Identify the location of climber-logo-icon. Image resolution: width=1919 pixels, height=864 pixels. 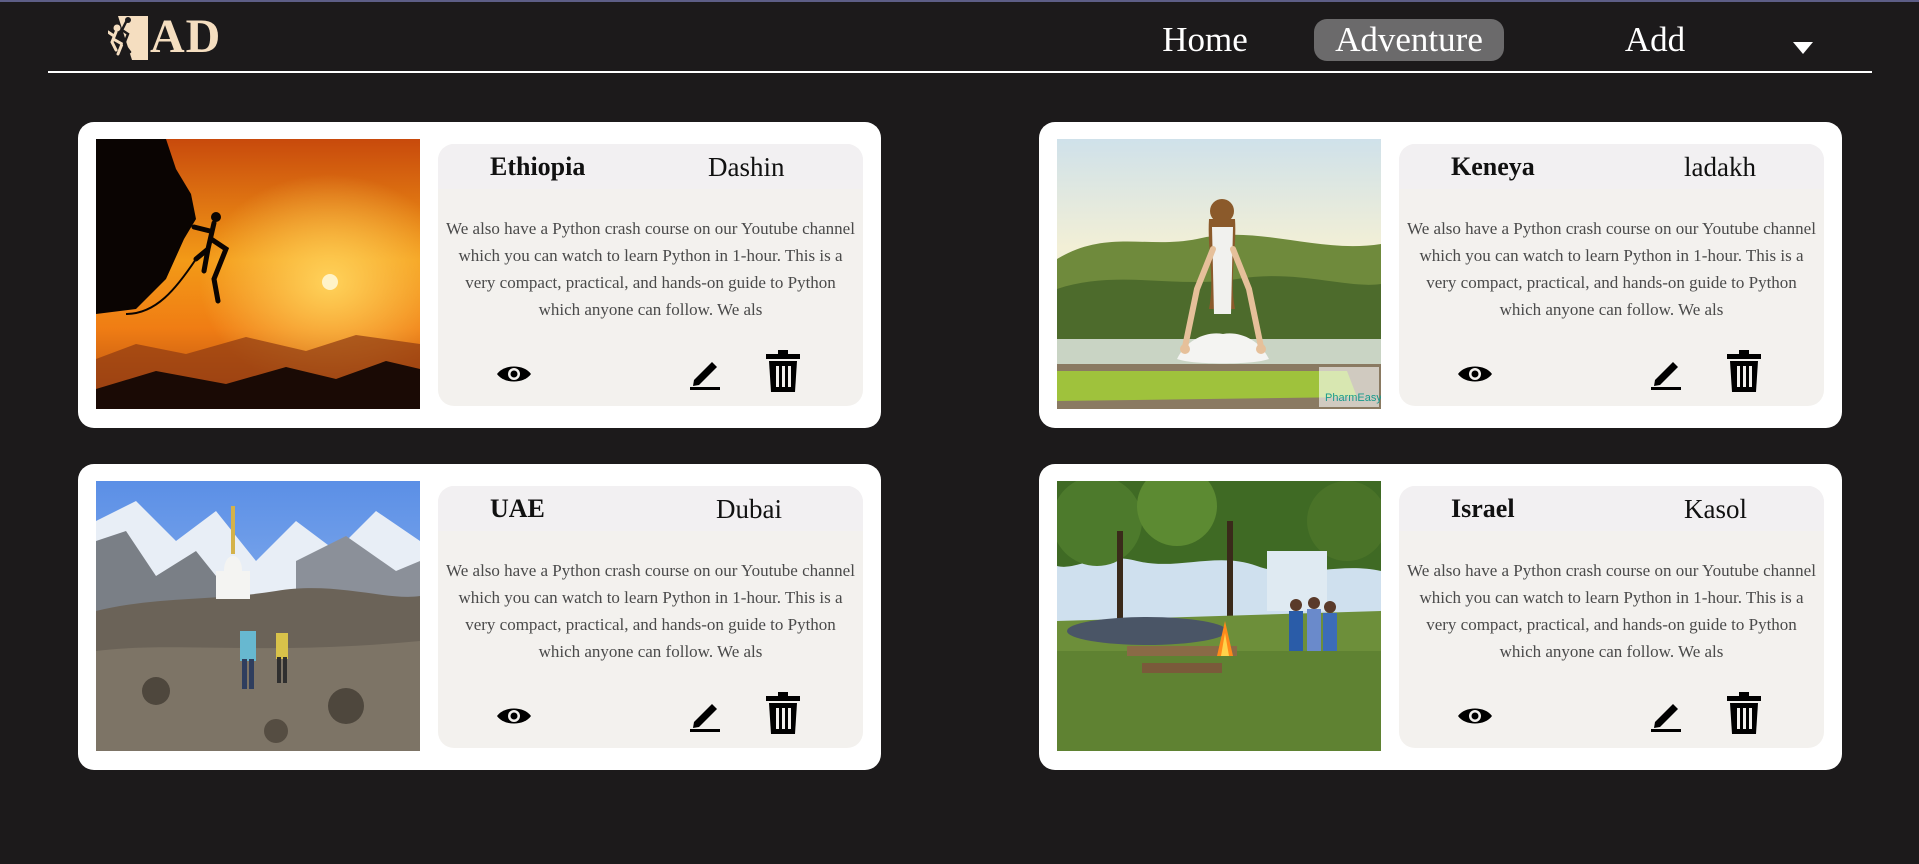
(128, 38).